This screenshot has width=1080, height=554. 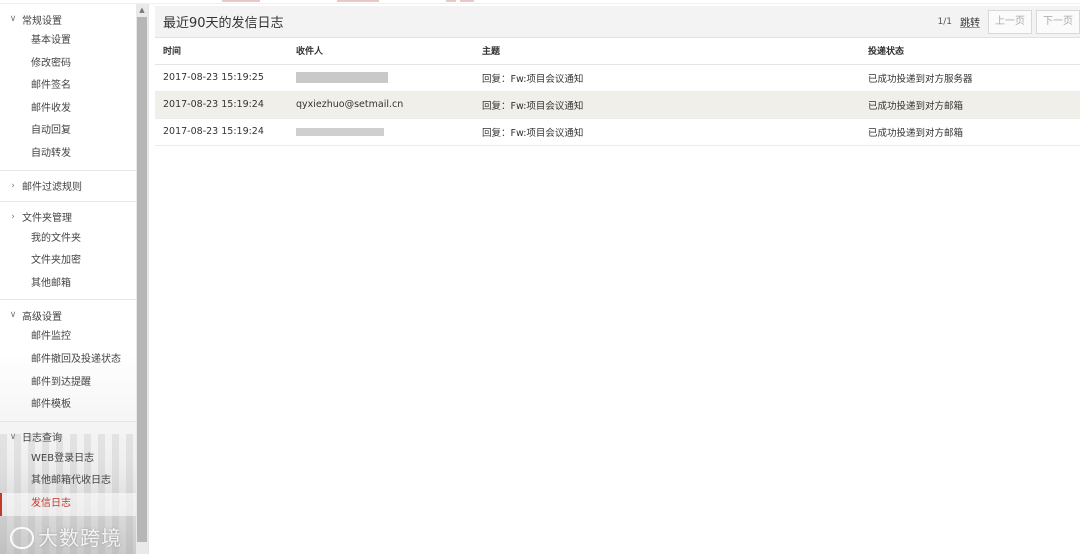 What do you see at coordinates (970, 21) in the screenshot?
I see `jump-link: 跳转` at bounding box center [970, 21].